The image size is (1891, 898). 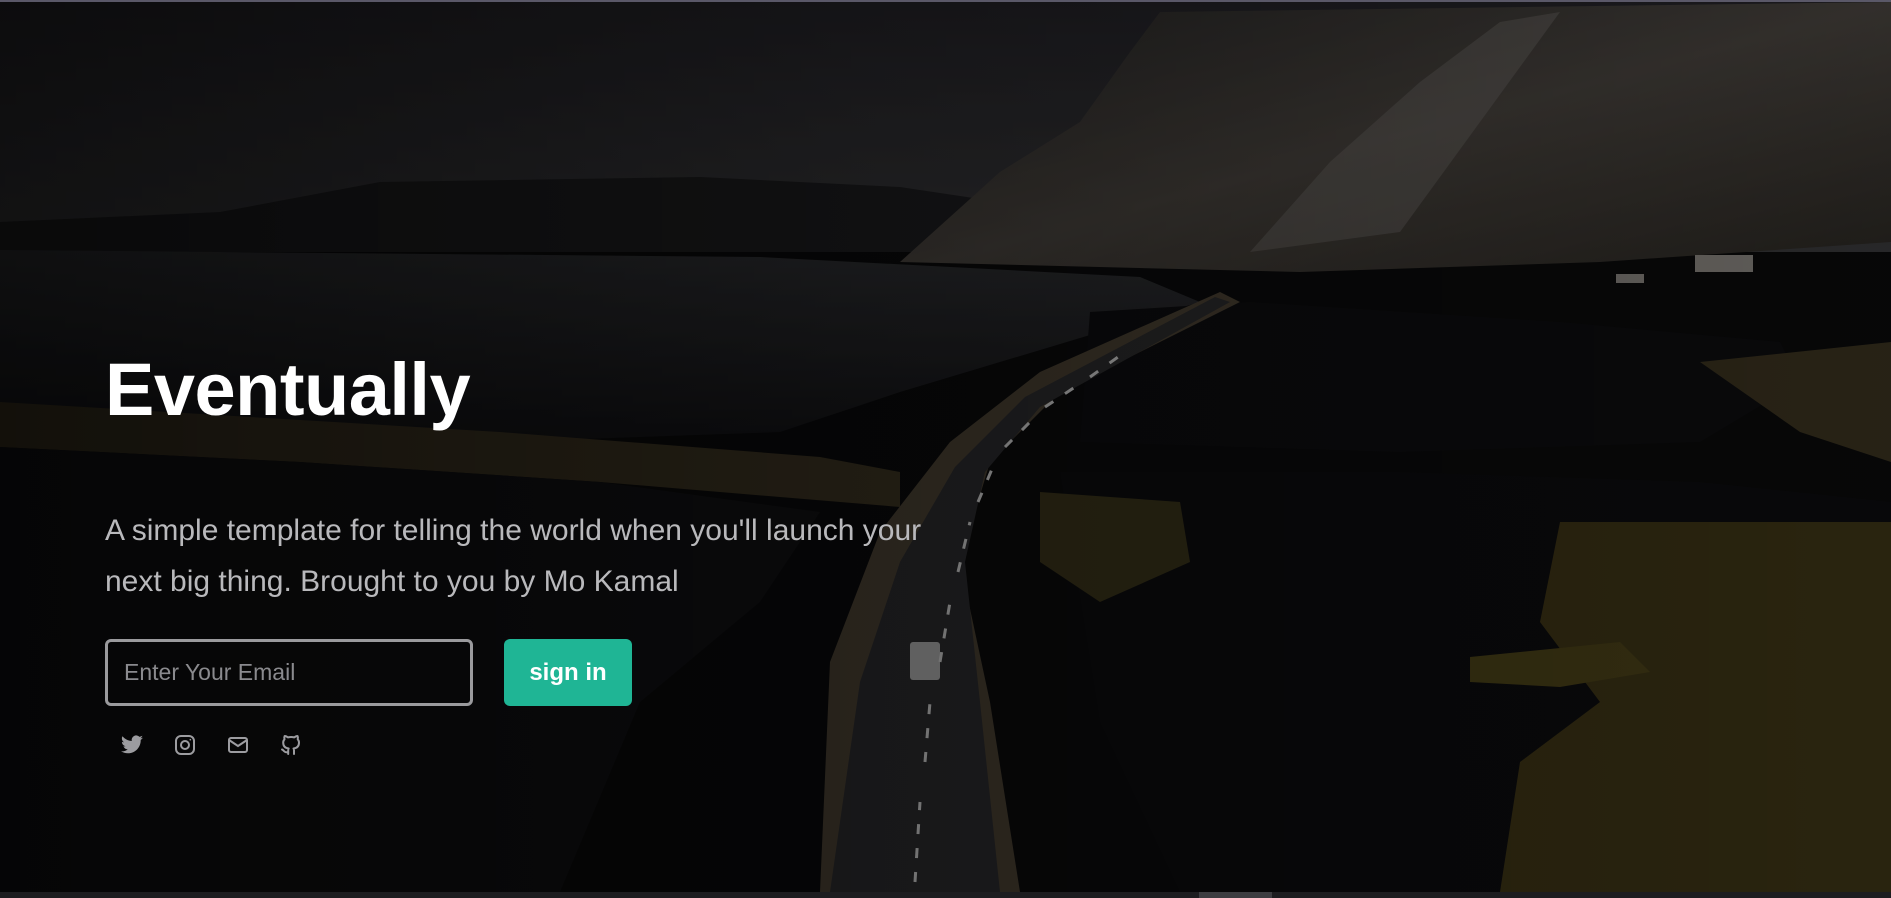 What do you see at coordinates (568, 672) in the screenshot?
I see `sign-in-button: sign in` at bounding box center [568, 672].